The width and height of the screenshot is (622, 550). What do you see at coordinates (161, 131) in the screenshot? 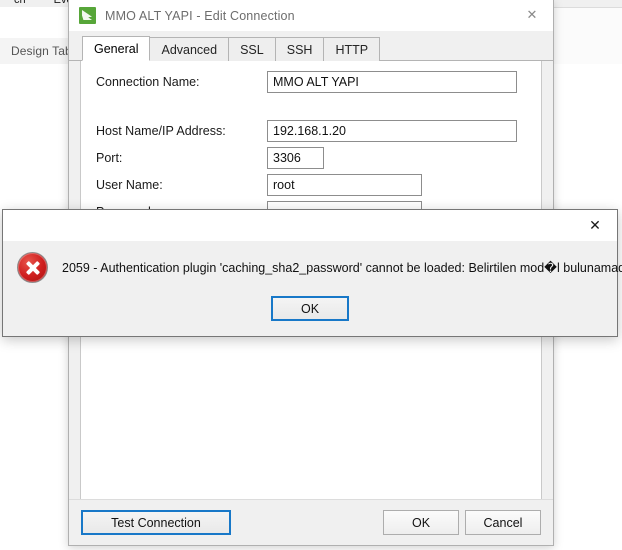
I see `host-name-label: Host Name/IP Address:` at bounding box center [161, 131].